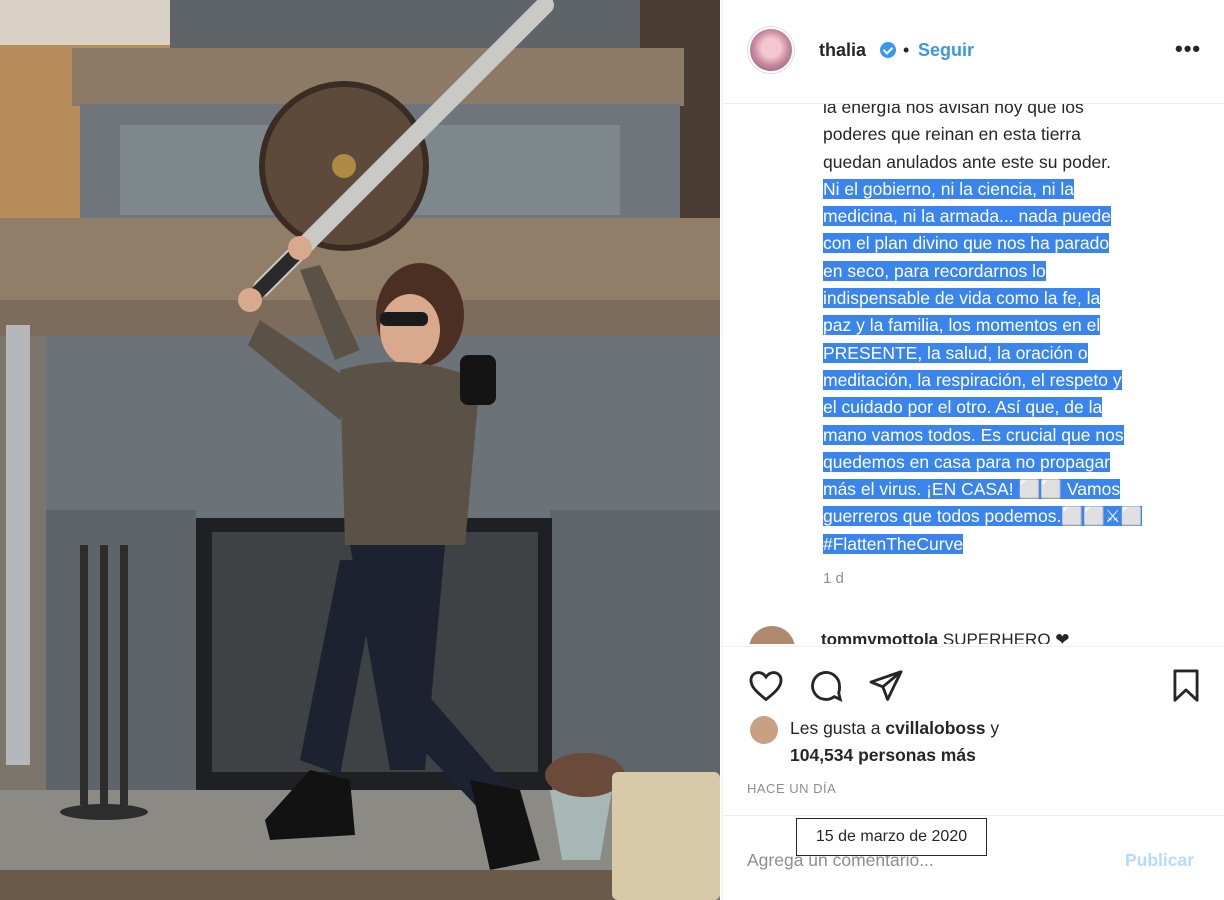  I want to click on caption-line: la energía nos avisan hoy que los, so click(953, 110).